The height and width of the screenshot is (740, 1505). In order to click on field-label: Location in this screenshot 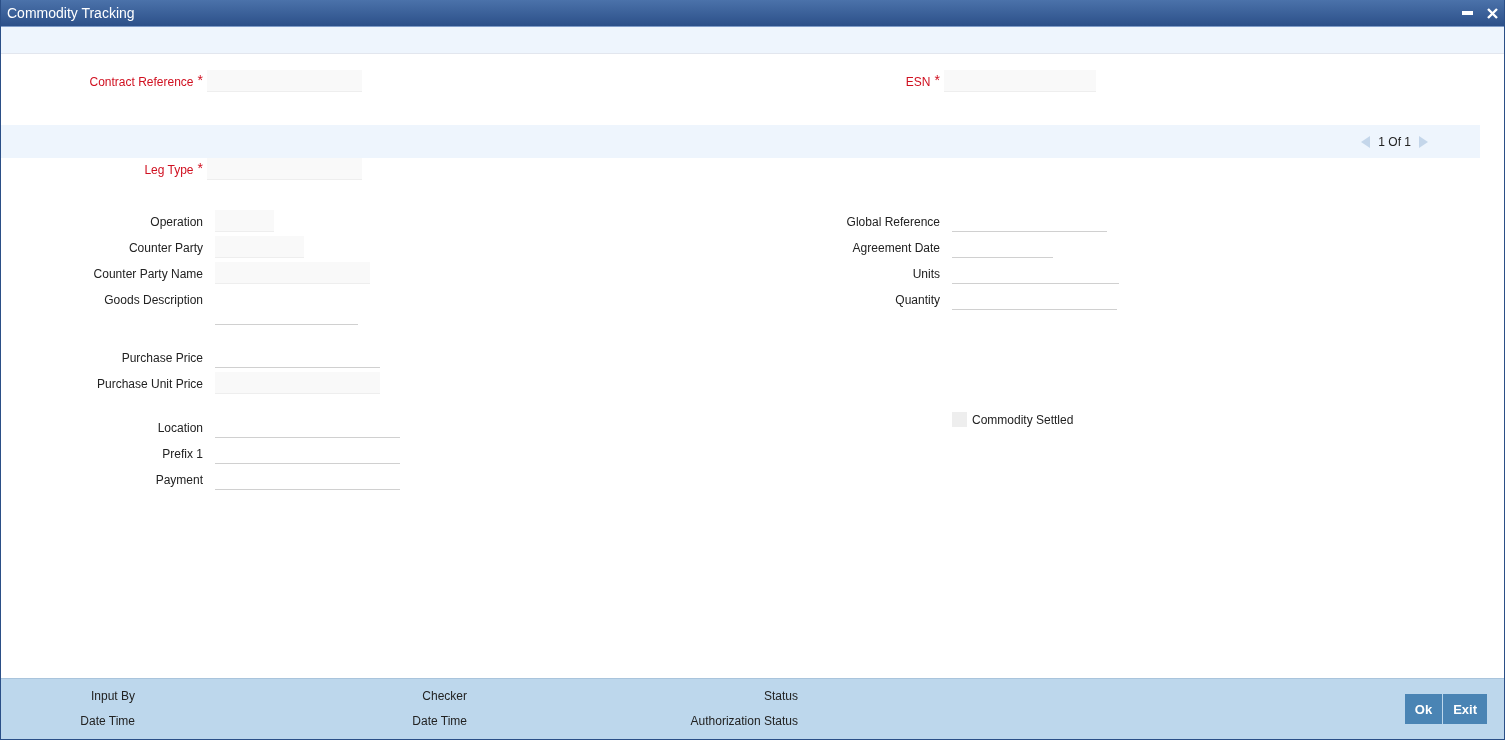, I will do `click(180, 427)`.